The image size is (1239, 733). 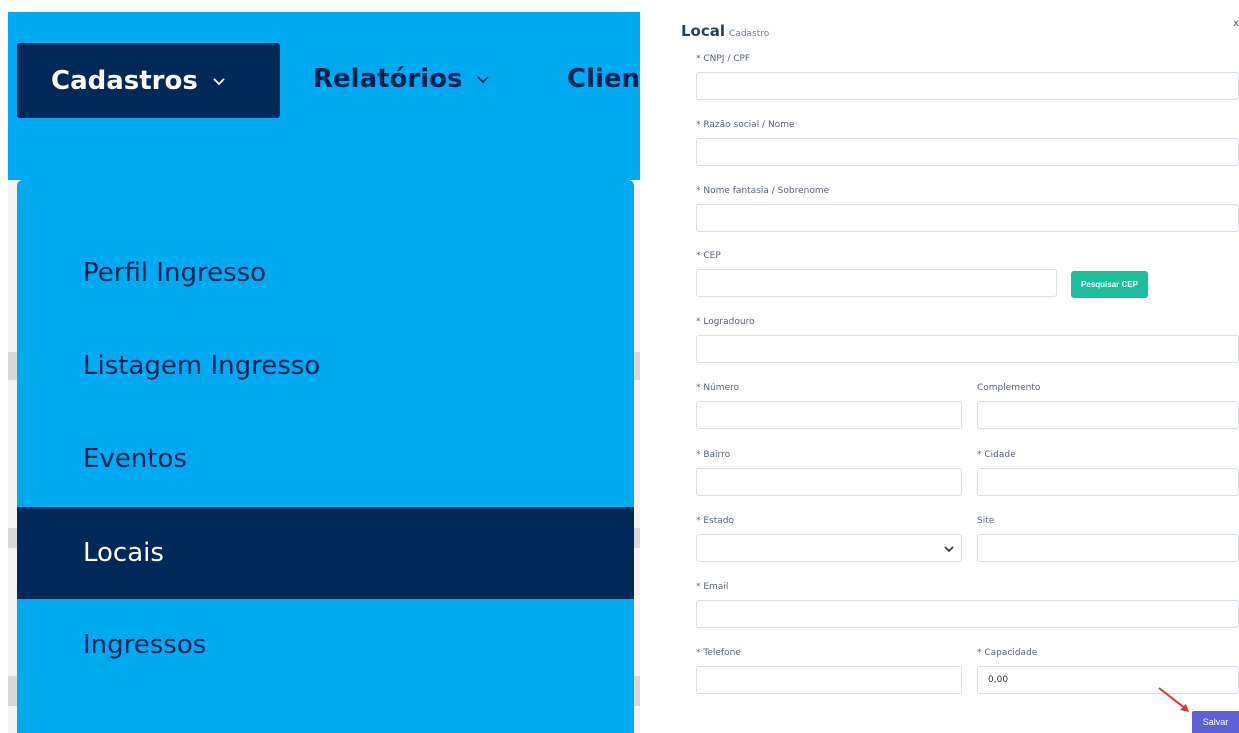 I want to click on menu-item-perfil-ingresso: Perfil Ingresso, so click(x=325, y=273).